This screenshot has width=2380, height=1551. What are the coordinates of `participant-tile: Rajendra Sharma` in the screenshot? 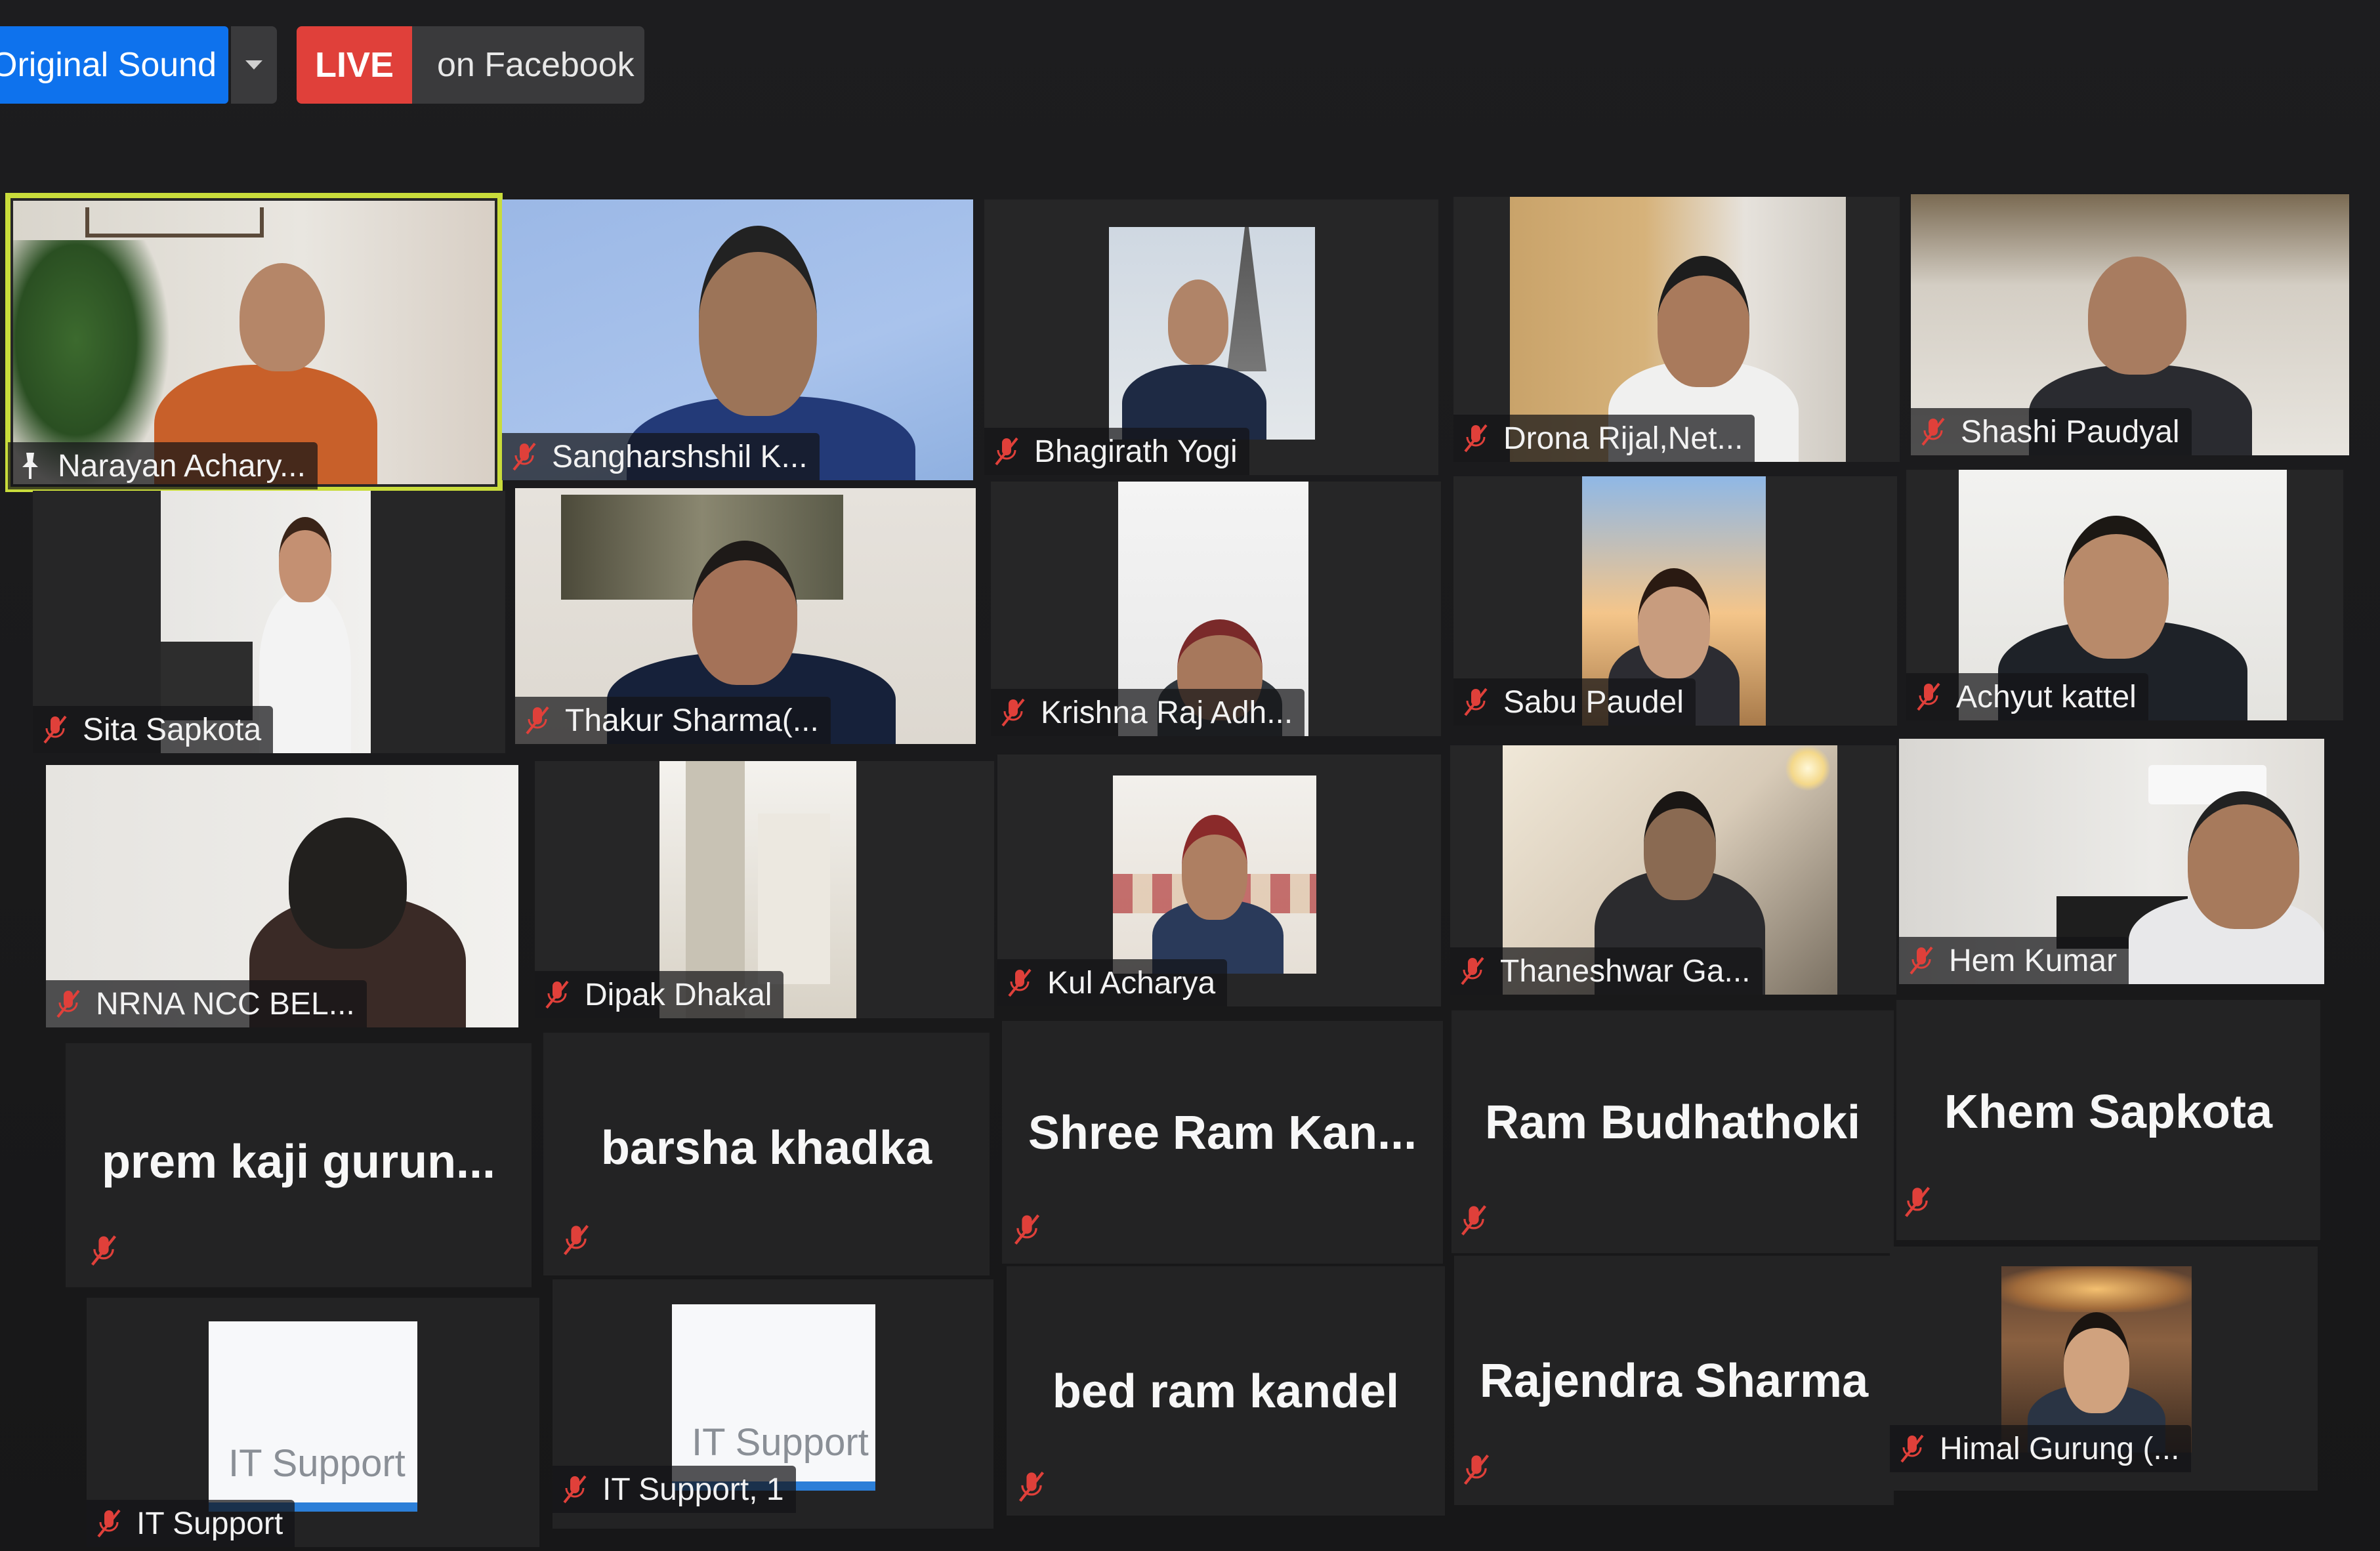 It's located at (1674, 1380).